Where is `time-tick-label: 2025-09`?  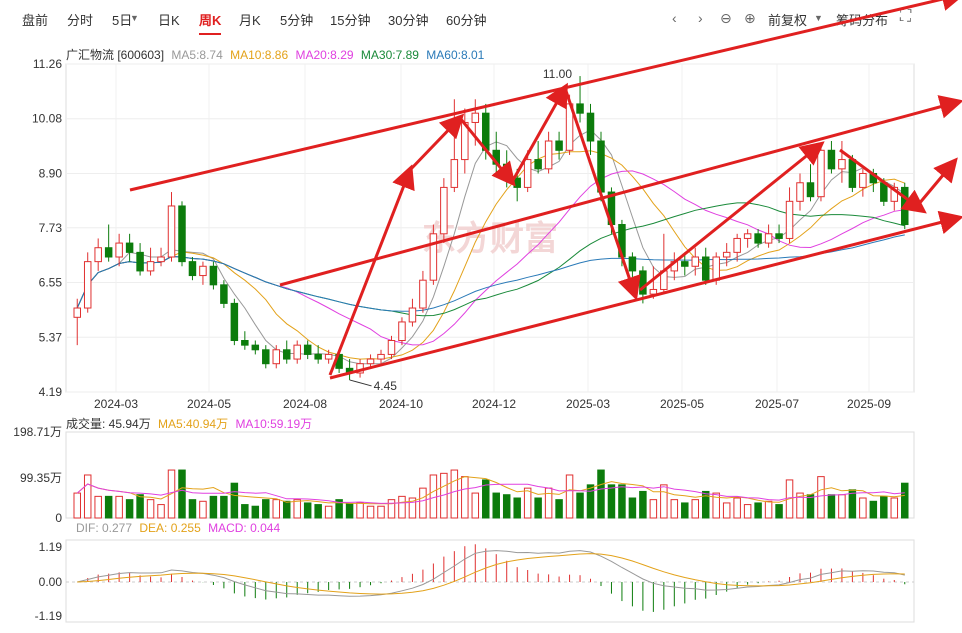
time-tick-label: 2025-09 is located at coordinates (869, 404).